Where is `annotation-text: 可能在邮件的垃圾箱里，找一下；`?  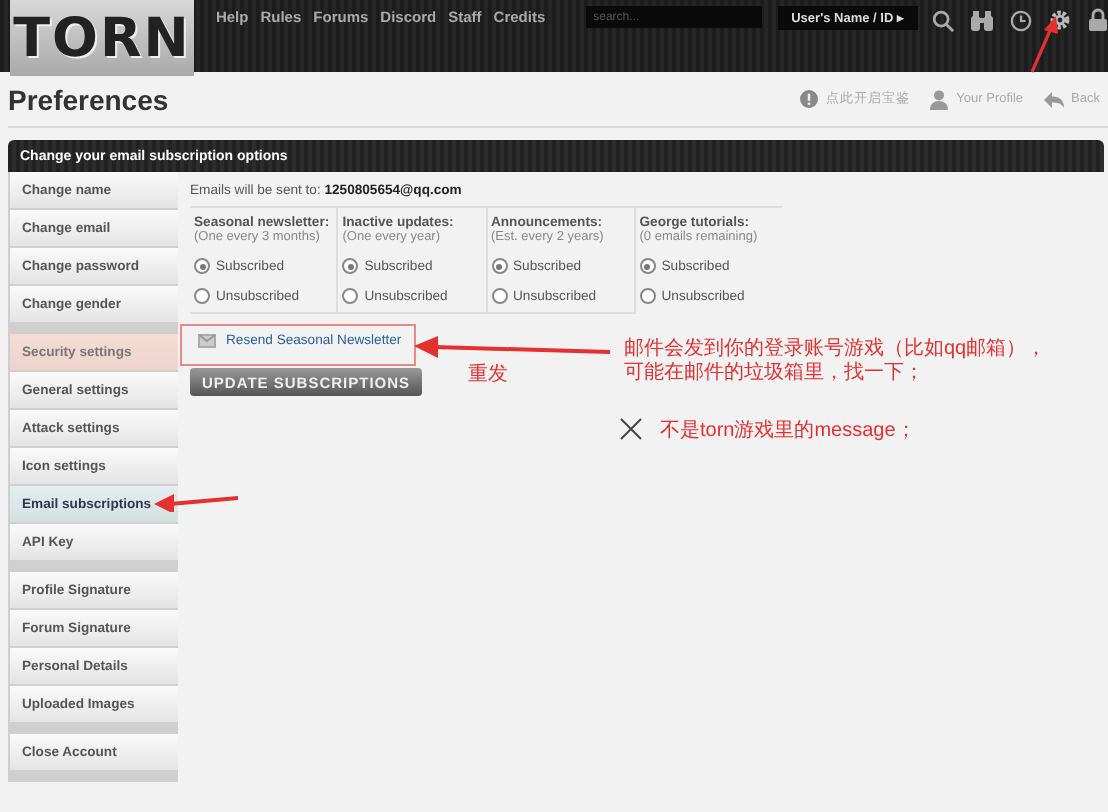 annotation-text: 可能在邮件的垃圾箱里，找一下； is located at coordinates (775, 374).